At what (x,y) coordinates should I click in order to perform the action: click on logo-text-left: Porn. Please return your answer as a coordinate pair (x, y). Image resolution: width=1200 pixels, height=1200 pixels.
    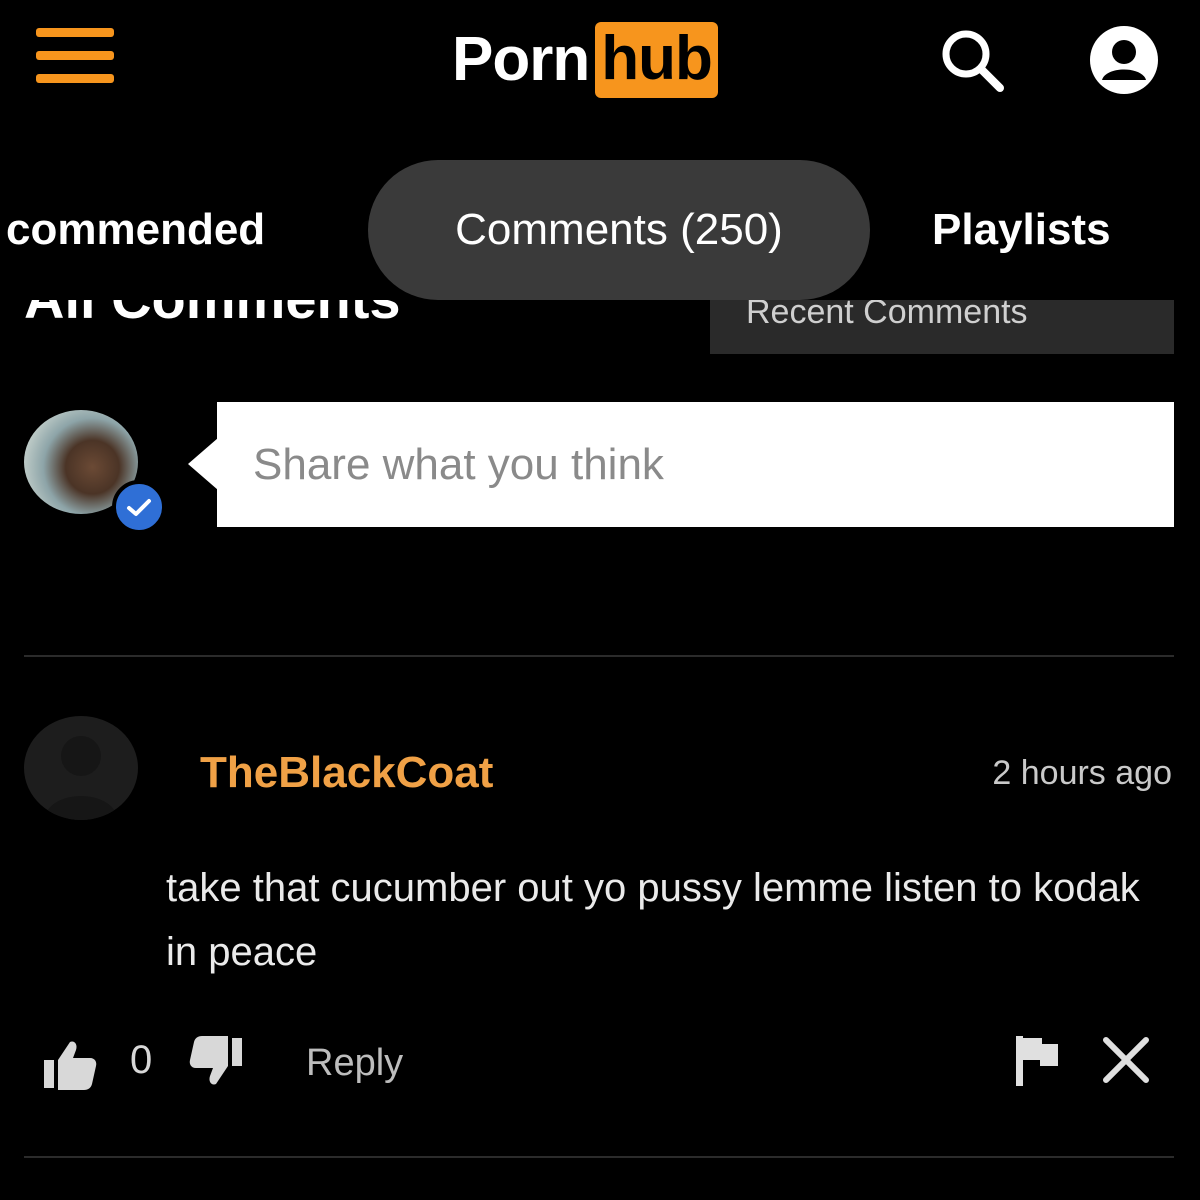
    Looking at the image, I should click on (521, 59).